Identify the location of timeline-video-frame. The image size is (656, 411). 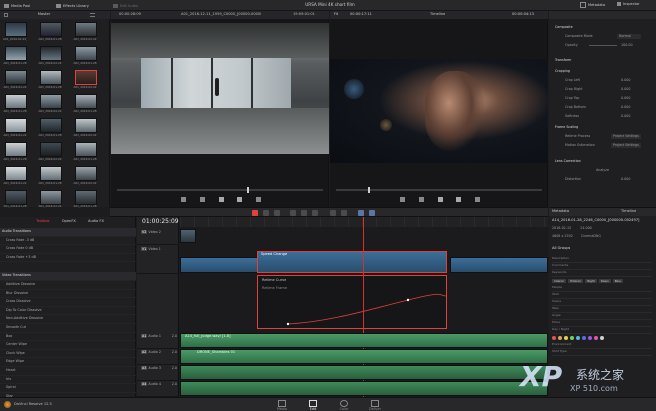
(439, 111).